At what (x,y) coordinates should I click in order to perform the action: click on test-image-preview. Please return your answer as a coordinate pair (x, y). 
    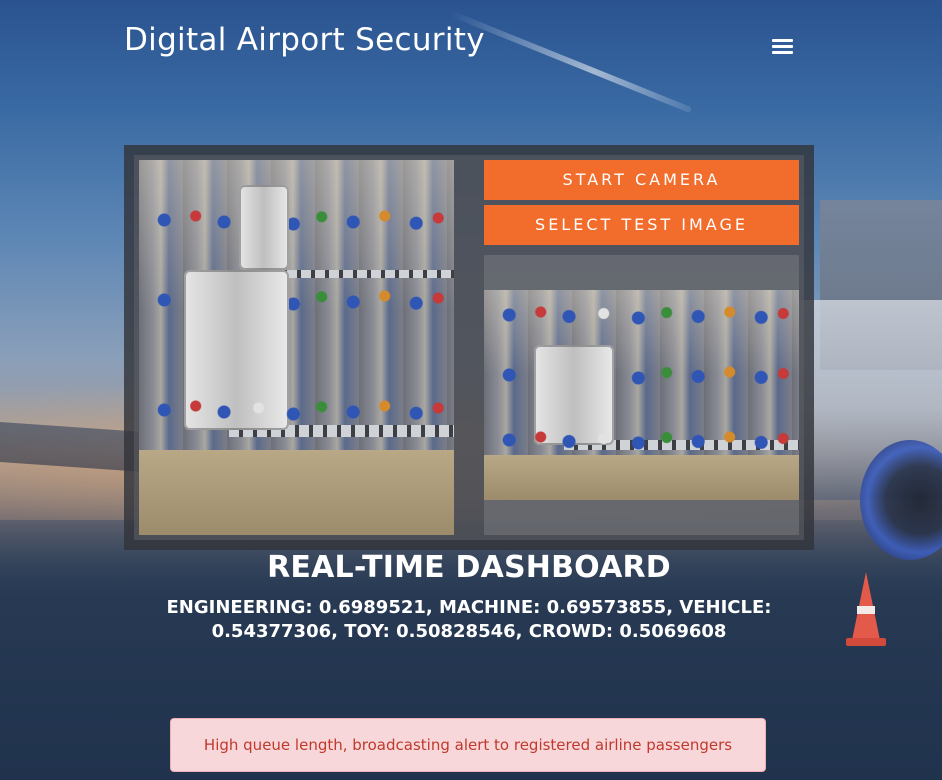
    Looking at the image, I should click on (641, 395).